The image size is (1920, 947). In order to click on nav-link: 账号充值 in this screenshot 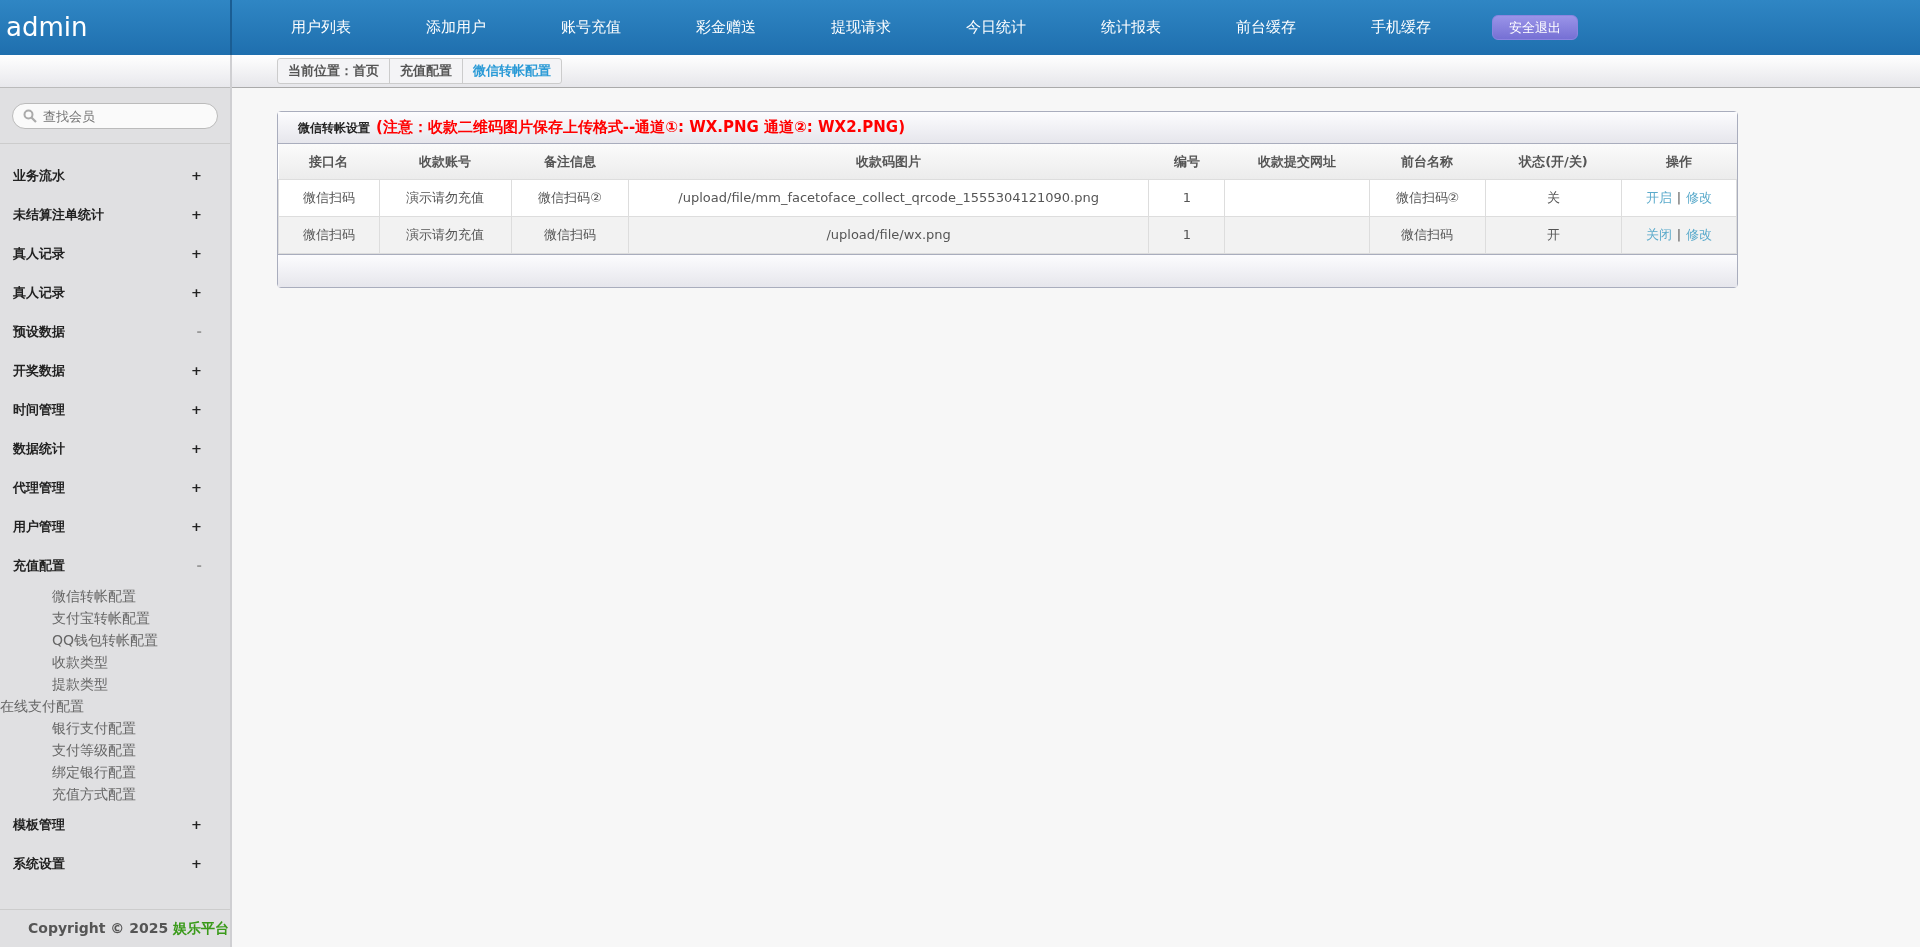, I will do `click(590, 27)`.